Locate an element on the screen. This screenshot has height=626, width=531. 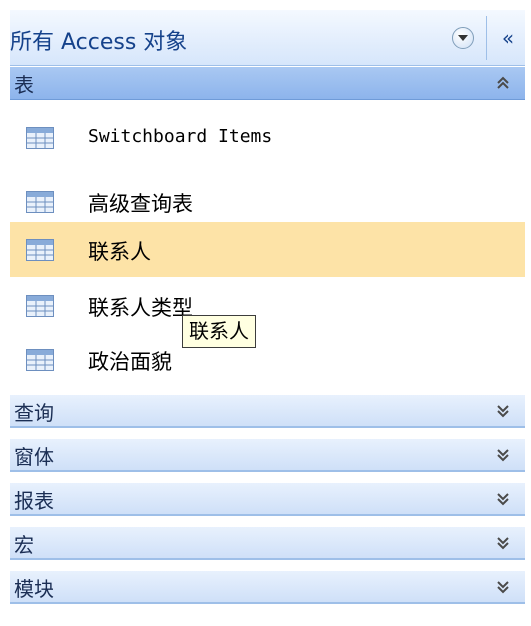
group-label: 窗体 is located at coordinates (34, 457).